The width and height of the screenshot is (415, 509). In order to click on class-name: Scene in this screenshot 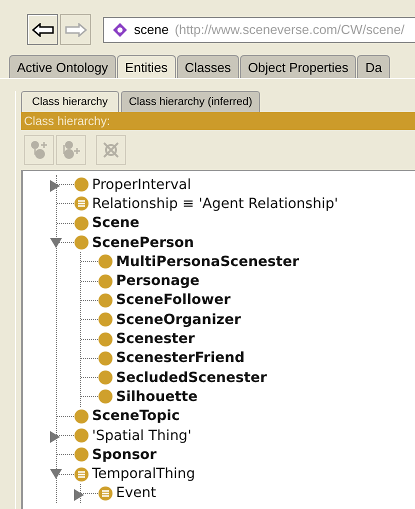, I will do `click(116, 223)`.